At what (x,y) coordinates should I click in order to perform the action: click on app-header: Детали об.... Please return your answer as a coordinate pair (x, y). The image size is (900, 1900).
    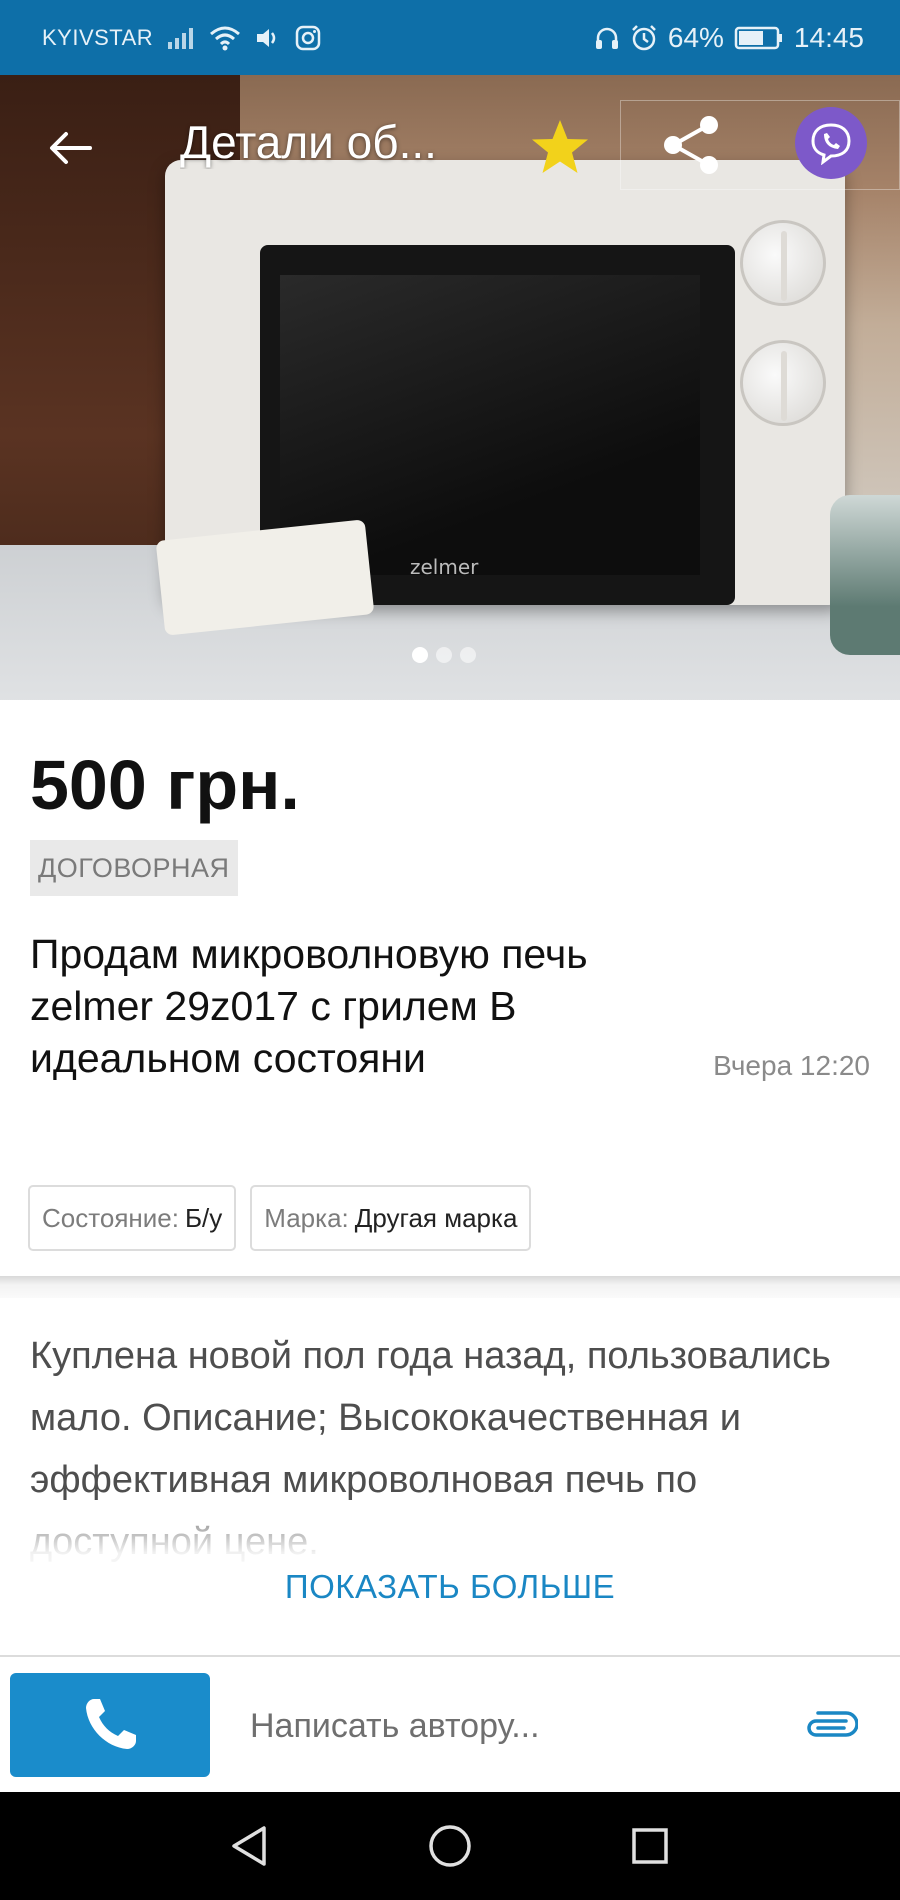
    Looking at the image, I should click on (450, 145).